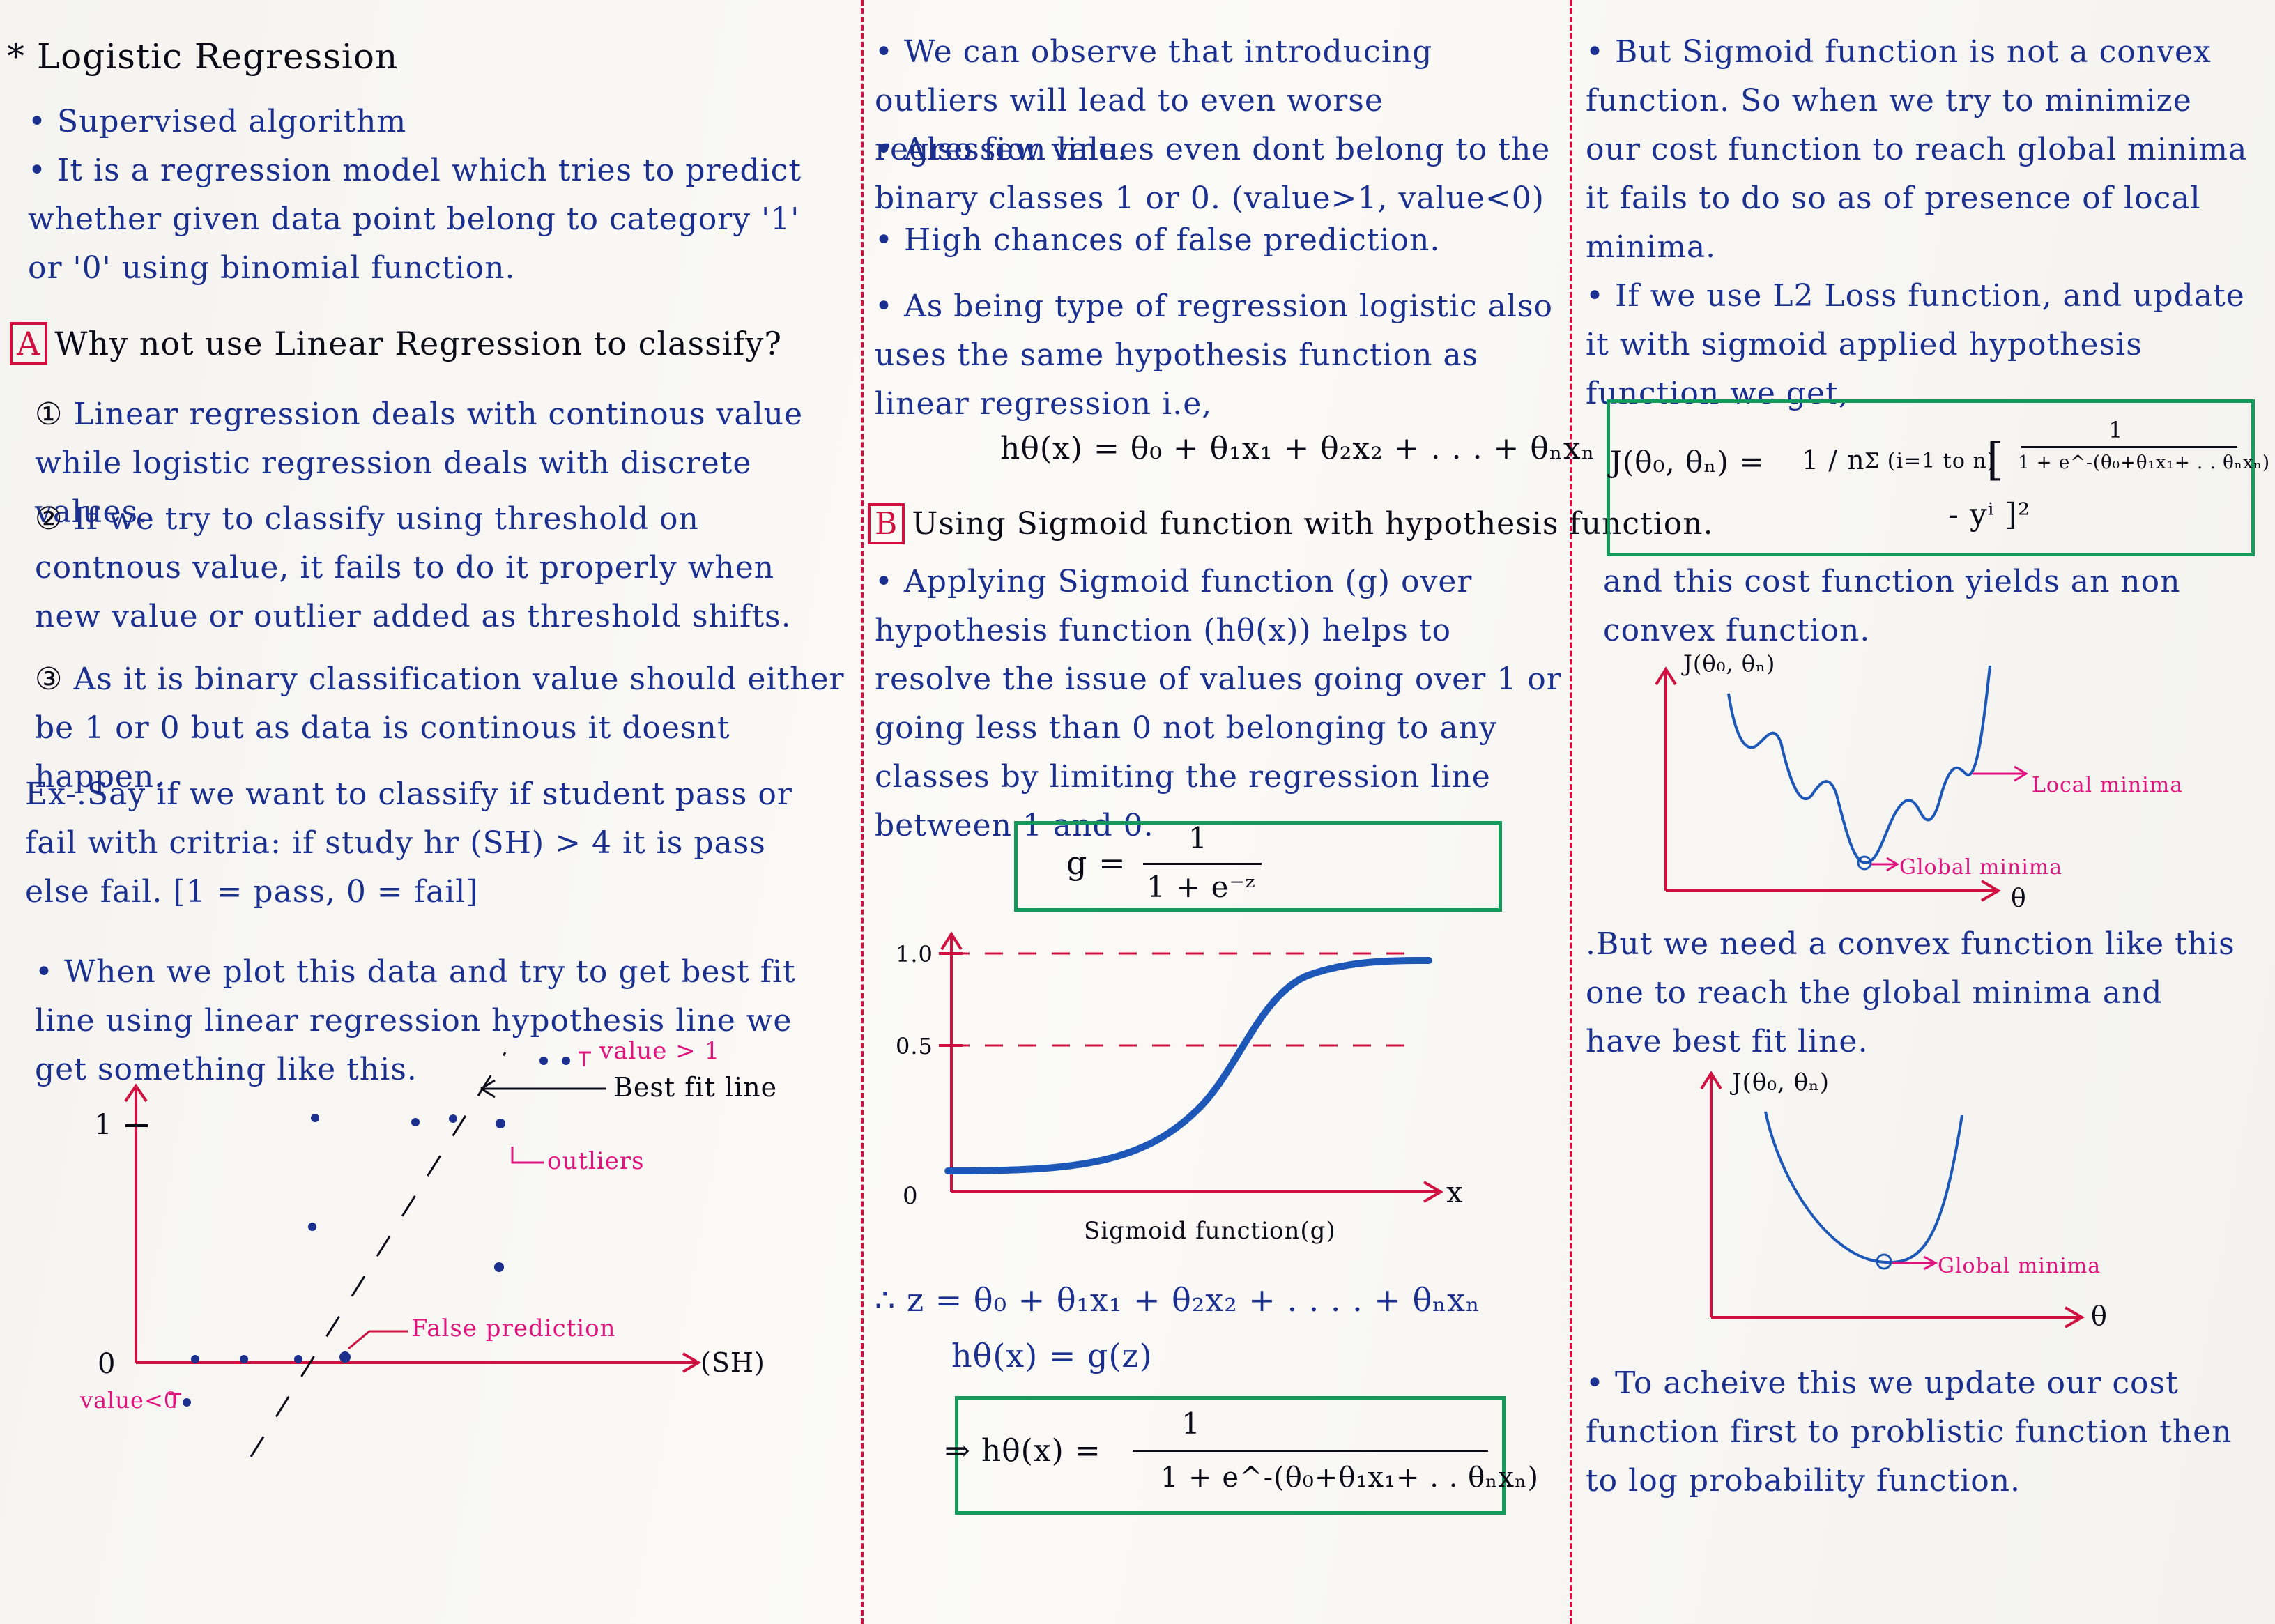 The width and height of the screenshot is (2275, 1624). Describe the element at coordinates (130, 1400) in the screenshot. I see `label-value-lt0: value<0` at that location.